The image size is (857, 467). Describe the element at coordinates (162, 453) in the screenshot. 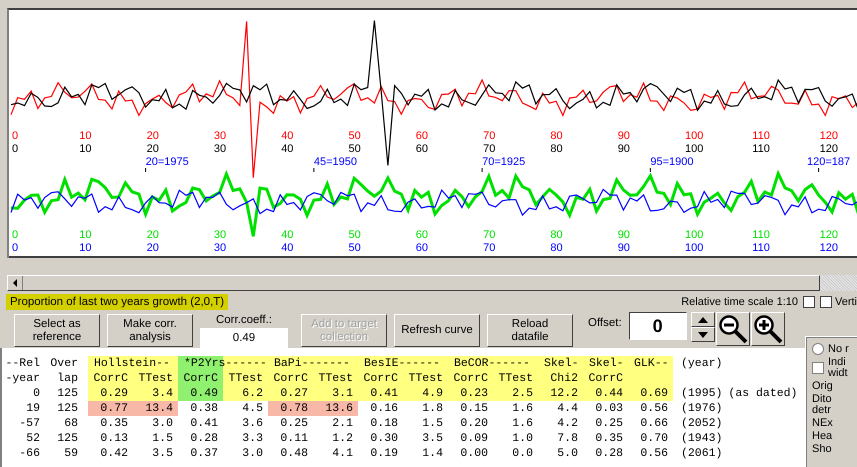

I see `table-cell-text: 3.5` at that location.